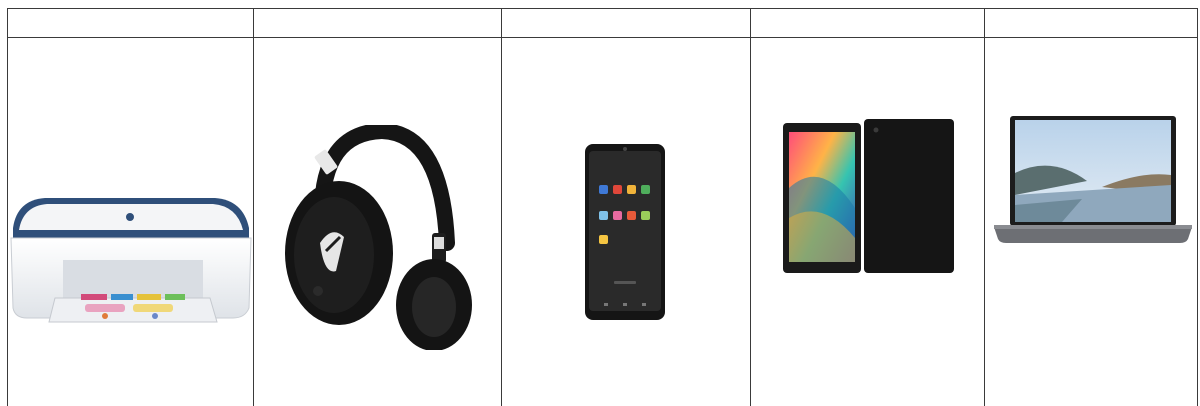  Describe the element at coordinates (130, 260) in the screenshot. I see `printer-icon` at that location.